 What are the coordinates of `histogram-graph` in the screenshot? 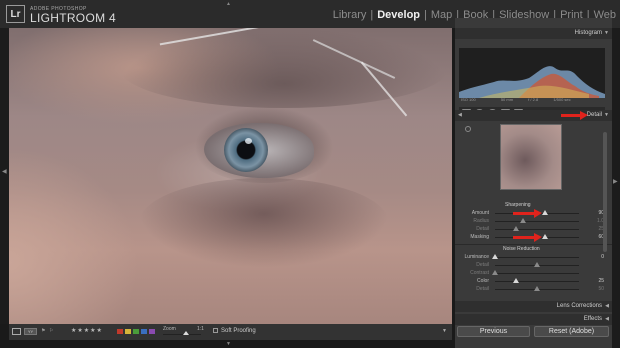 It's located at (532, 73).